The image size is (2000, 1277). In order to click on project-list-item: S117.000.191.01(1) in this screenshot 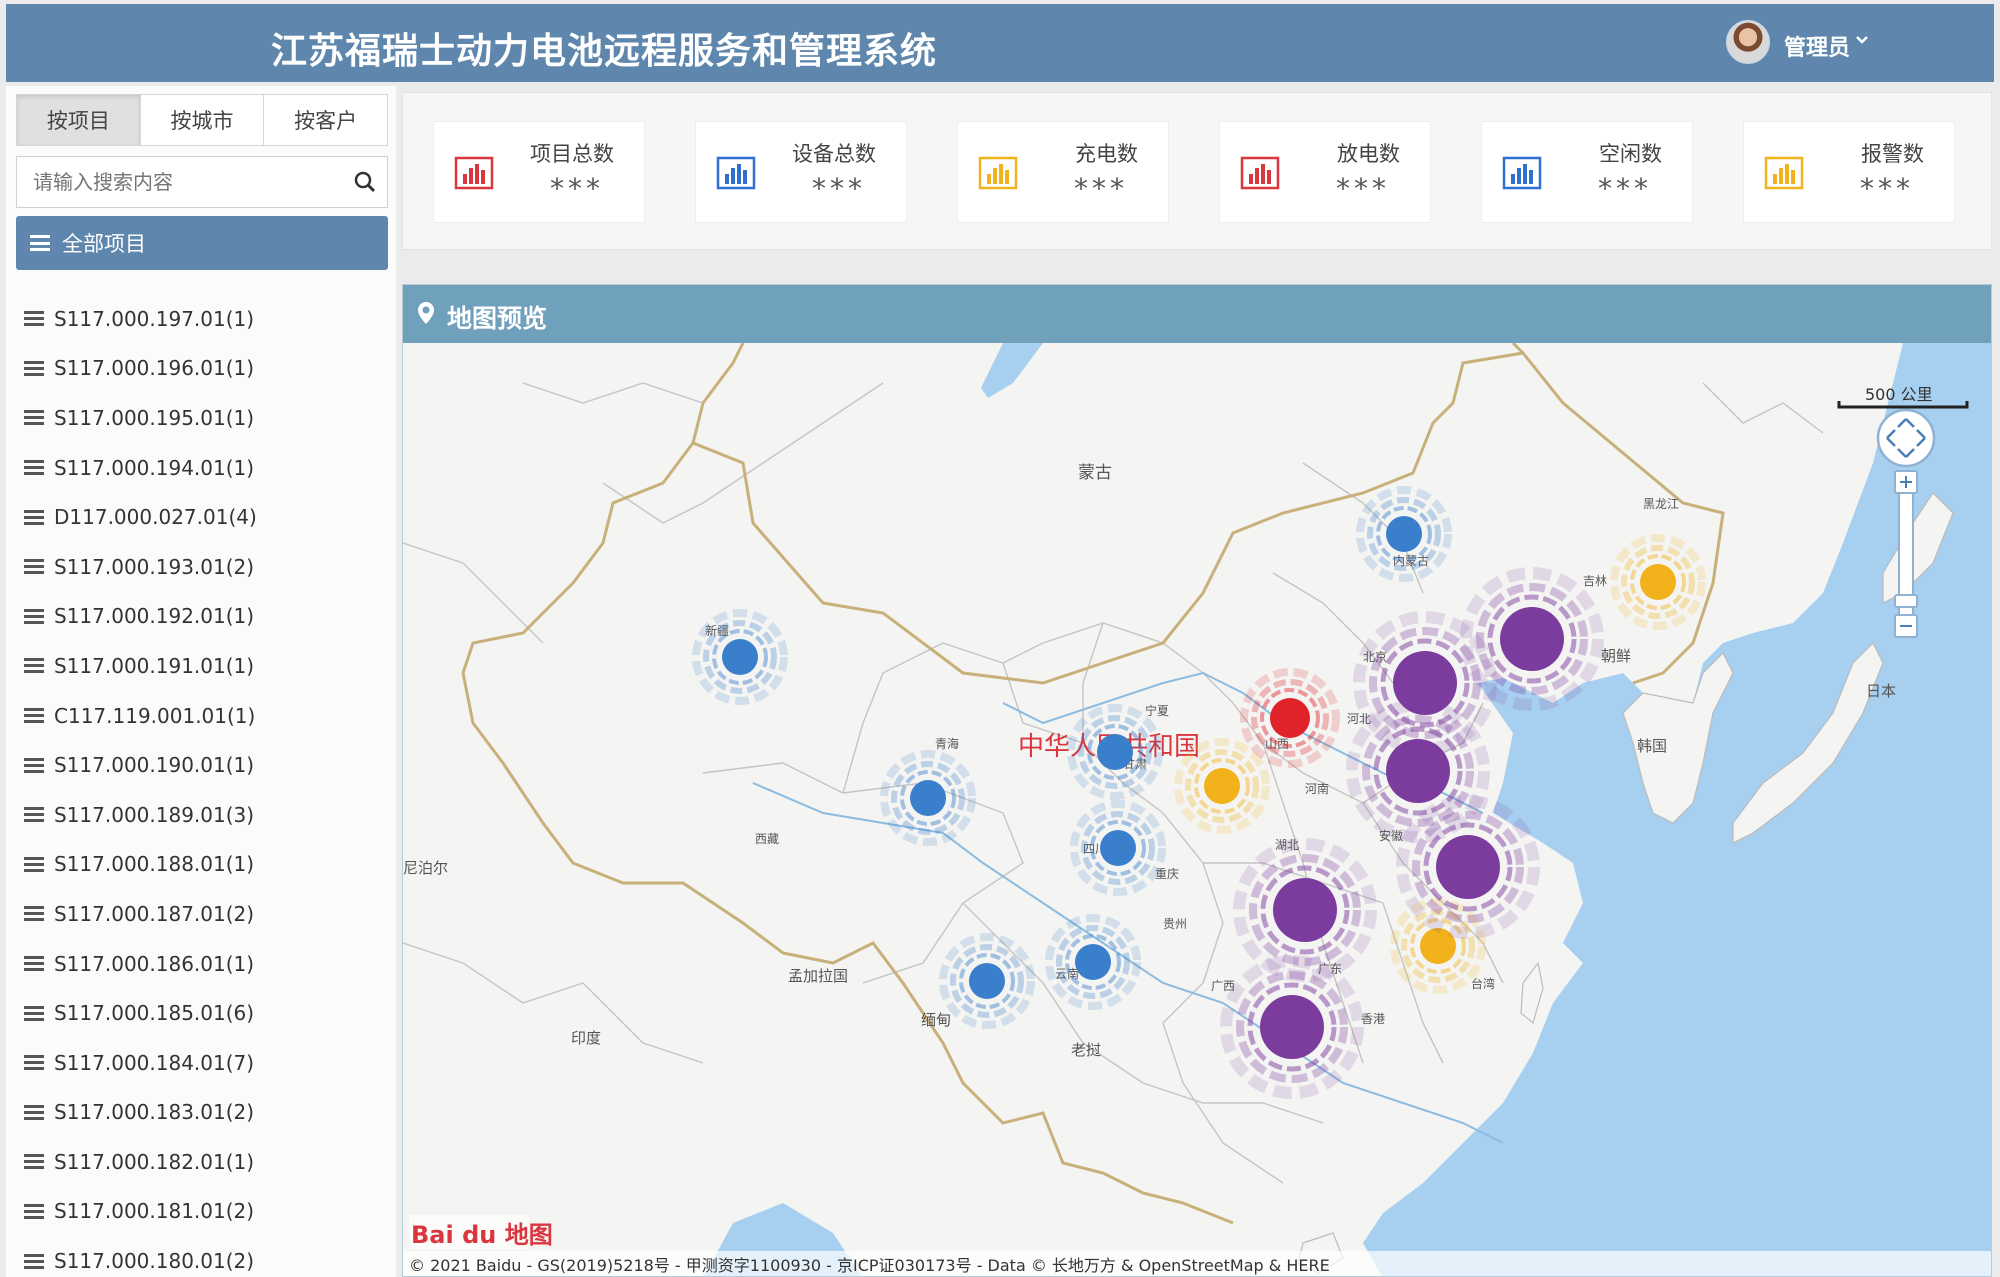, I will do `click(204, 666)`.